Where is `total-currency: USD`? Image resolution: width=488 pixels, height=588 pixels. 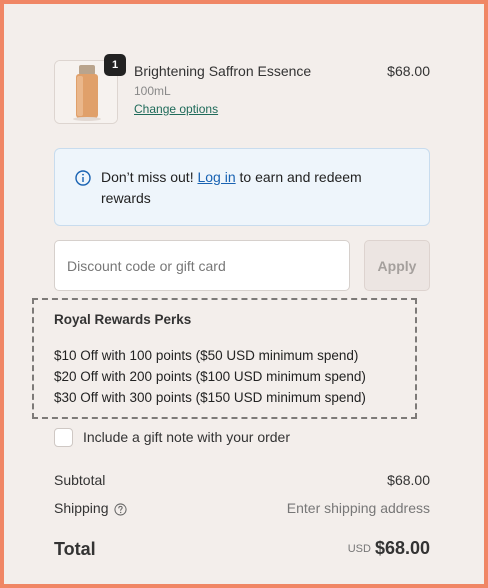
total-currency: USD is located at coordinates (359, 549).